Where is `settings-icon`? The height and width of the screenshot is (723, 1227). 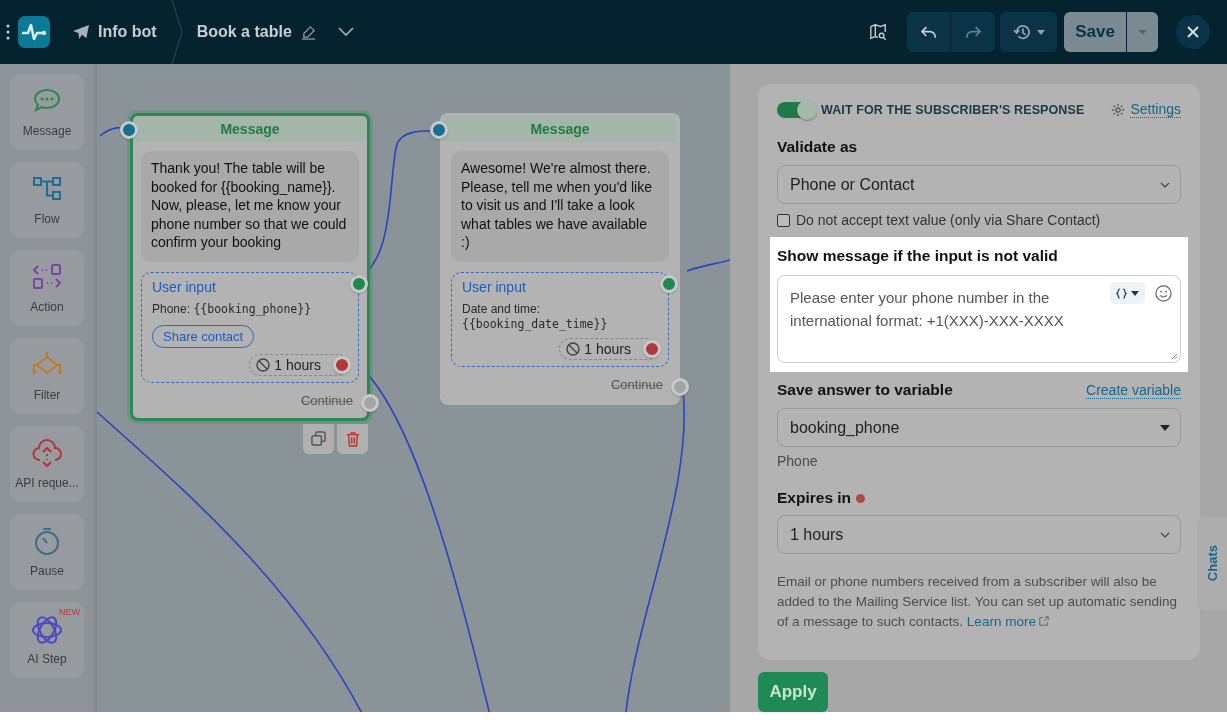 settings-icon is located at coordinates (1118, 109).